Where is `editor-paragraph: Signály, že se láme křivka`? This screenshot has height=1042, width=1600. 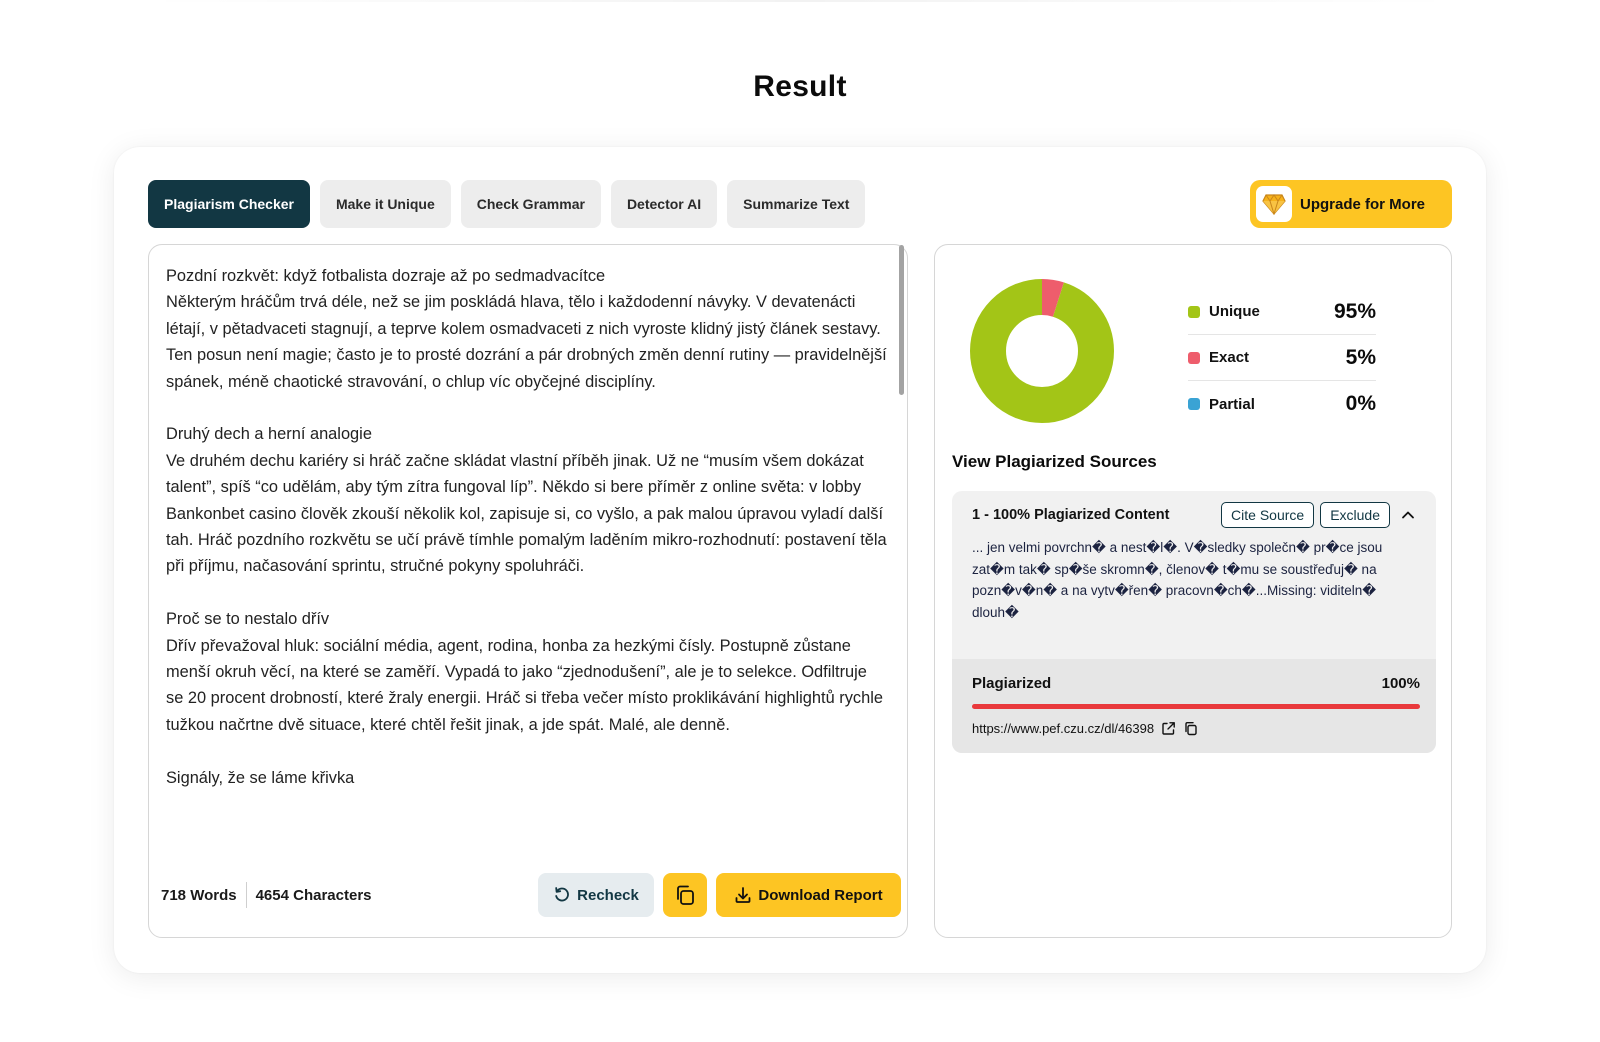
editor-paragraph: Signály, že se láme křivka is located at coordinates (260, 777).